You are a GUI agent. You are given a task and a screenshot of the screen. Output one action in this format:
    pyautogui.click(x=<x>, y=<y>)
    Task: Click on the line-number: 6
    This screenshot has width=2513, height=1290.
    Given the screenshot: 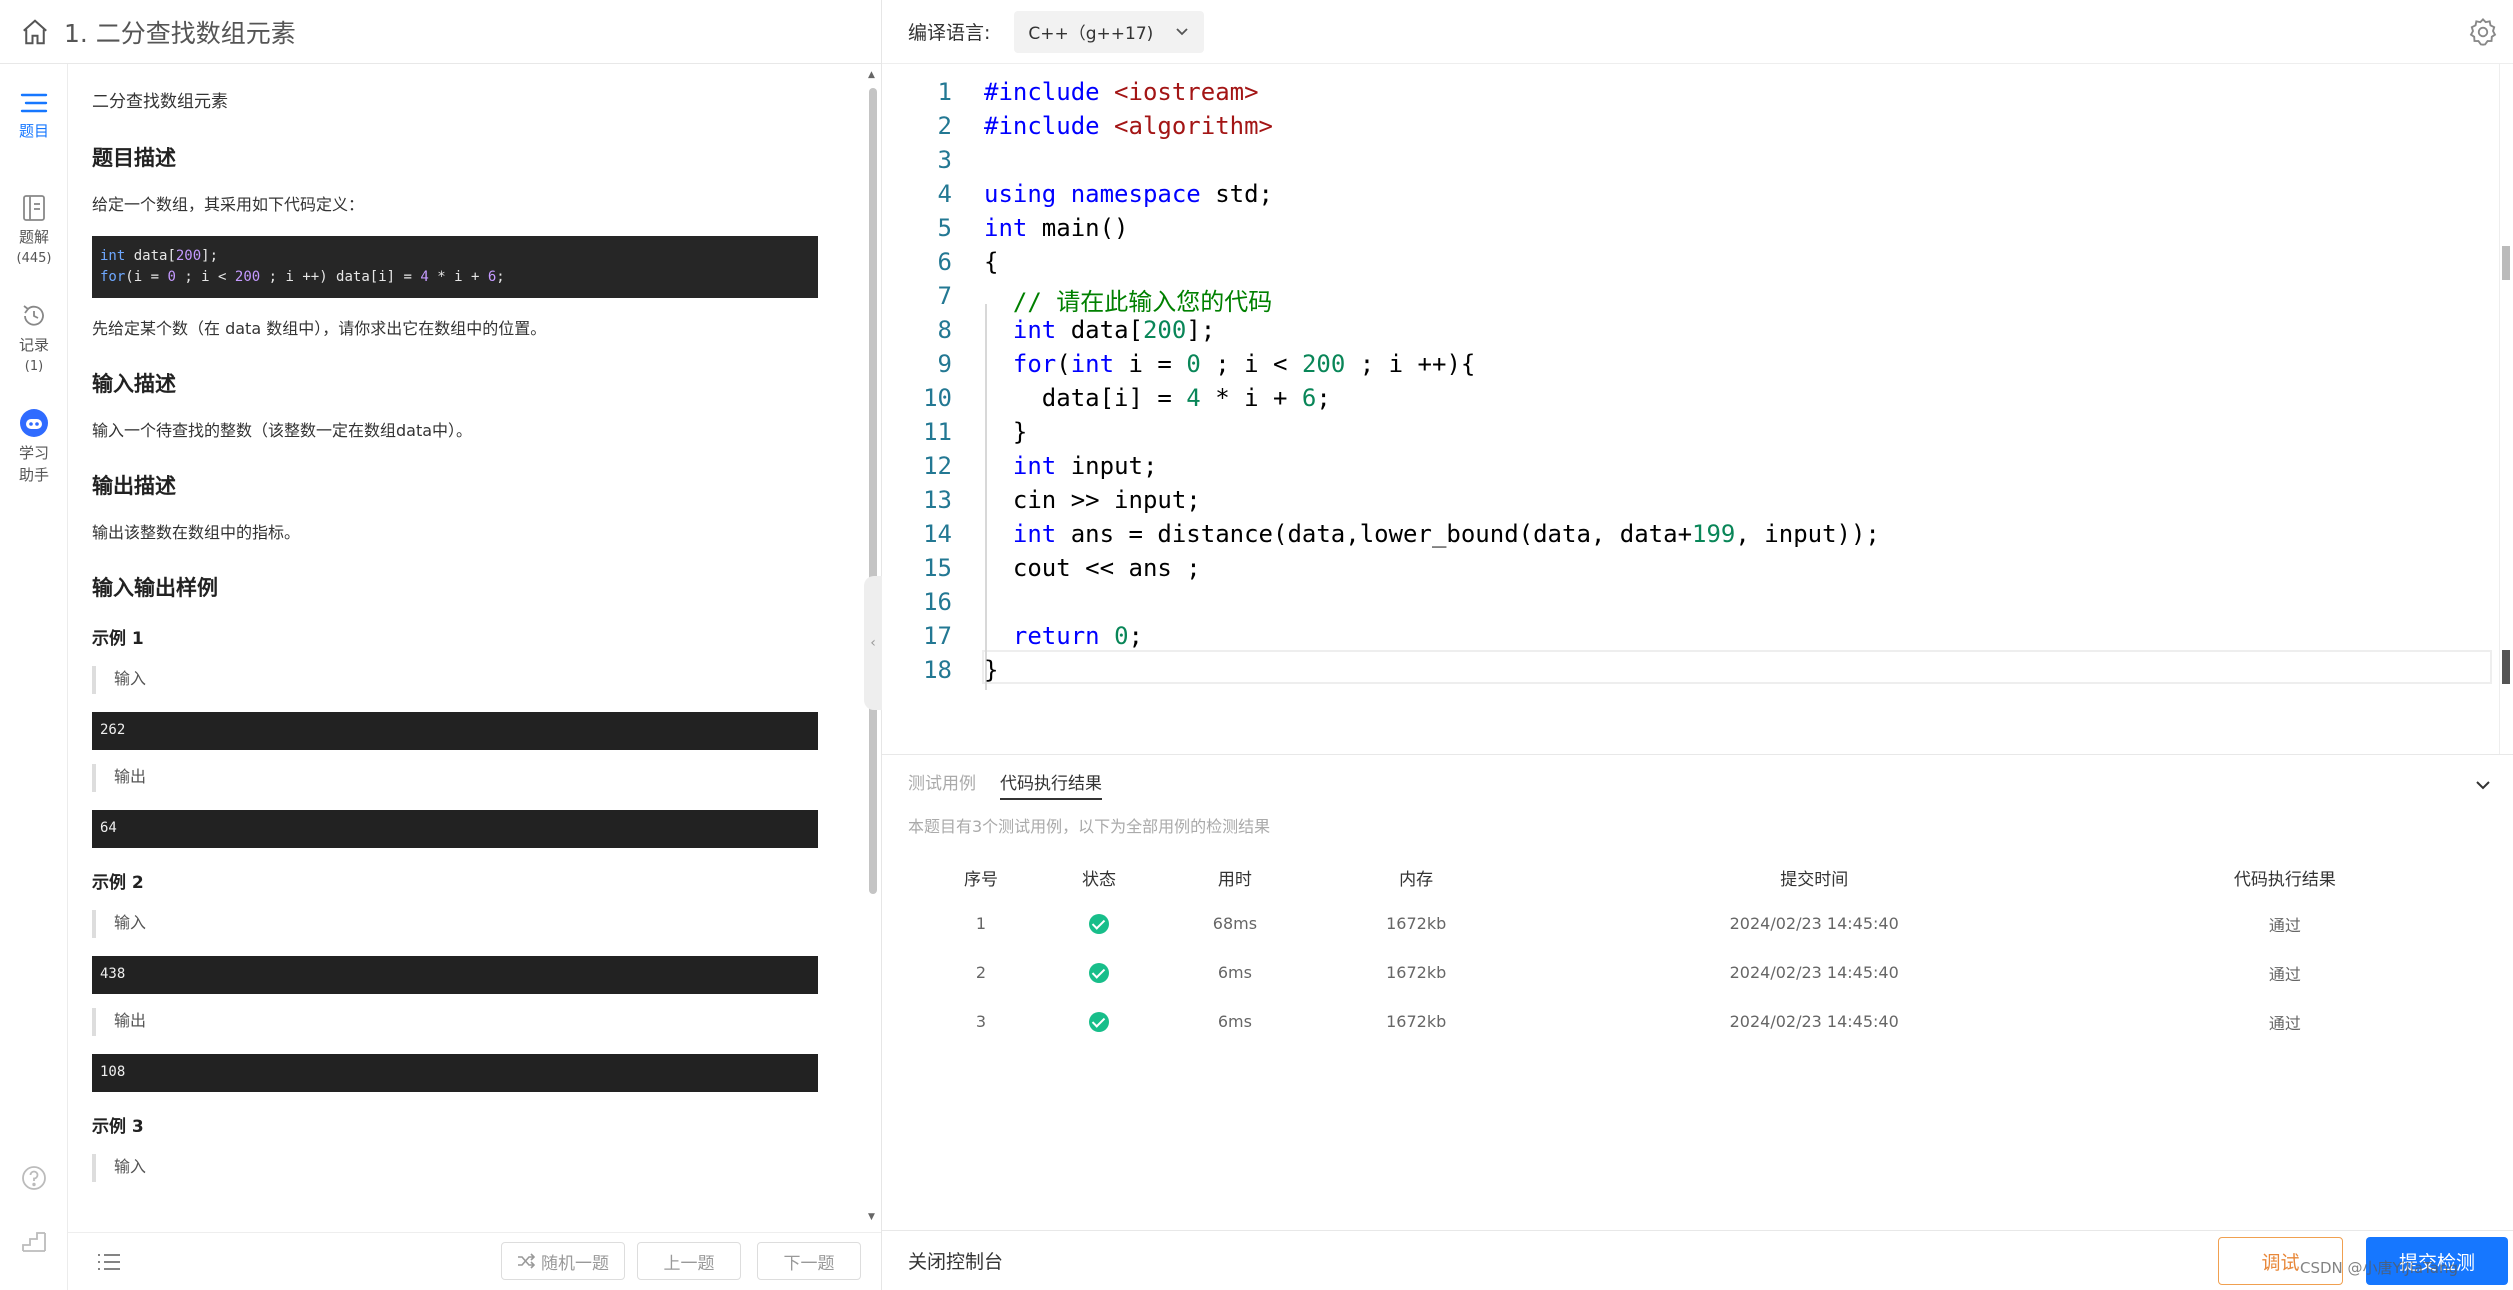 What is the action you would take?
    pyautogui.click(x=944, y=262)
    